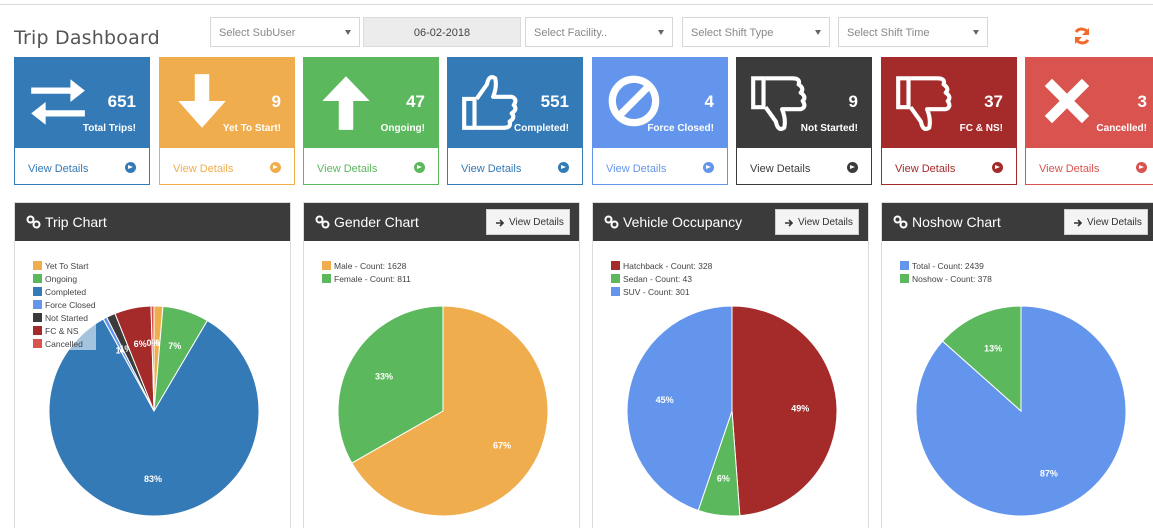 The image size is (1153, 528). Describe the element at coordinates (64, 343) in the screenshot. I see `legend-item: Cancelled` at that location.